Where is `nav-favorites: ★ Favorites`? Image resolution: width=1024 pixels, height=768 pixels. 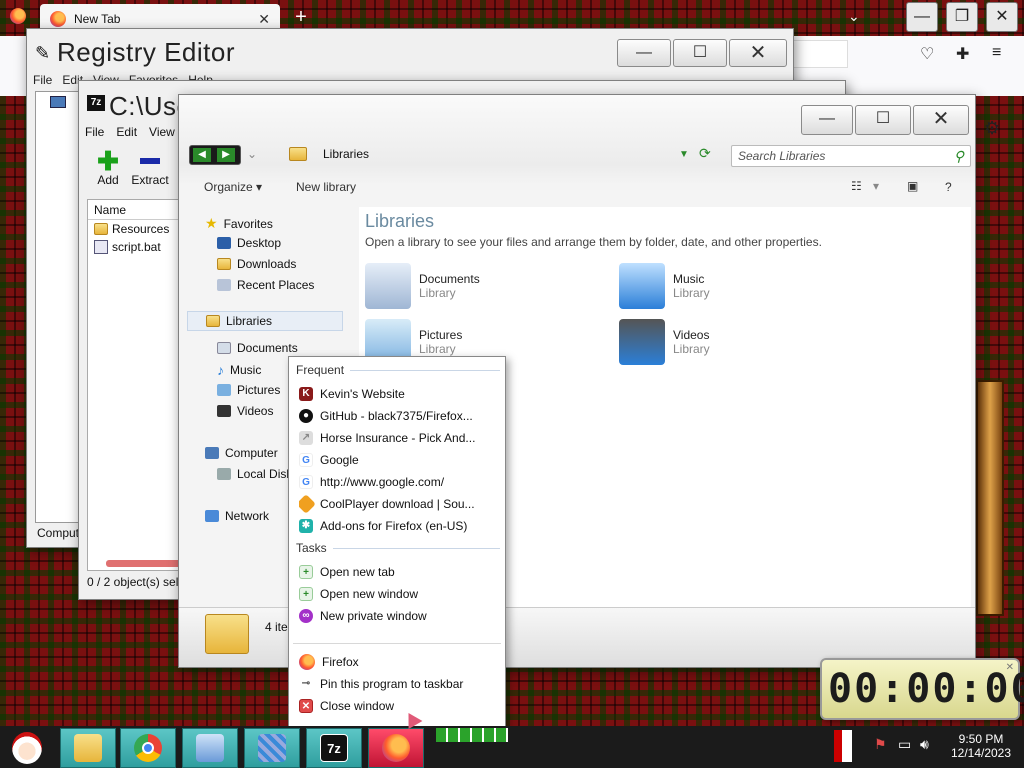
nav-favorites: ★ Favorites is located at coordinates (239, 223).